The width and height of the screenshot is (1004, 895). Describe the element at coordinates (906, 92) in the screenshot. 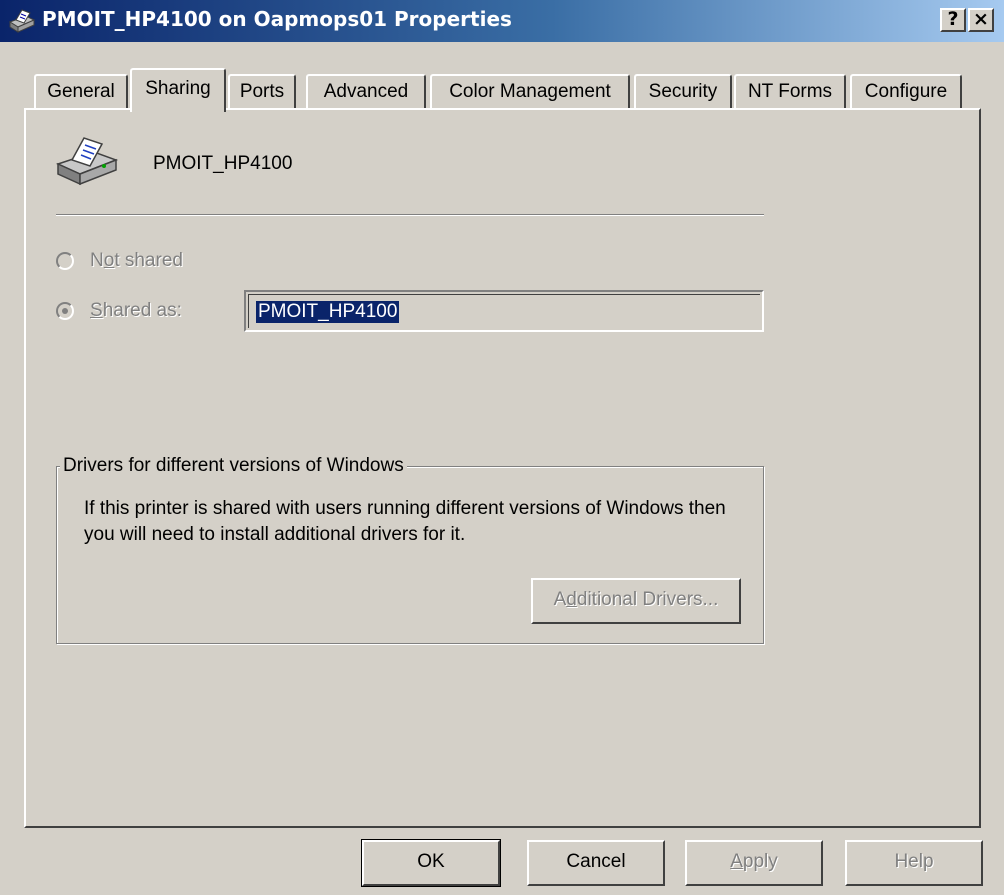

I see `tab-configure: Configure` at that location.